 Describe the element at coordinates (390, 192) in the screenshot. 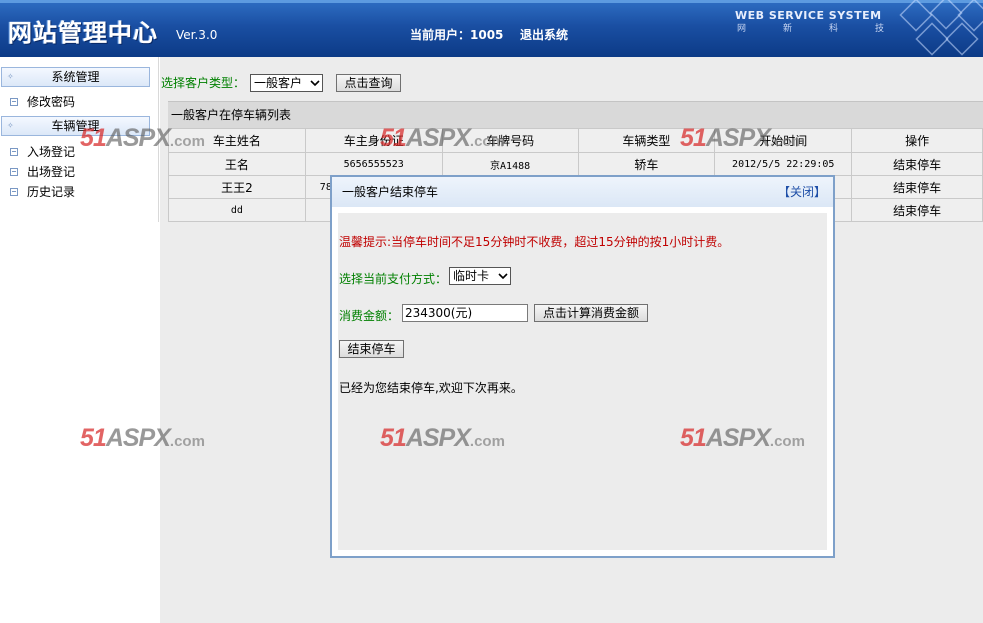

I see `dialog-title: 一般客户结束停车` at that location.